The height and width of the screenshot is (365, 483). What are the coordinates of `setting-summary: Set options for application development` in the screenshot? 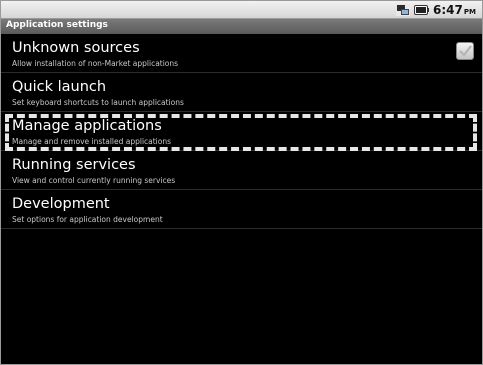 It's located at (87, 219).